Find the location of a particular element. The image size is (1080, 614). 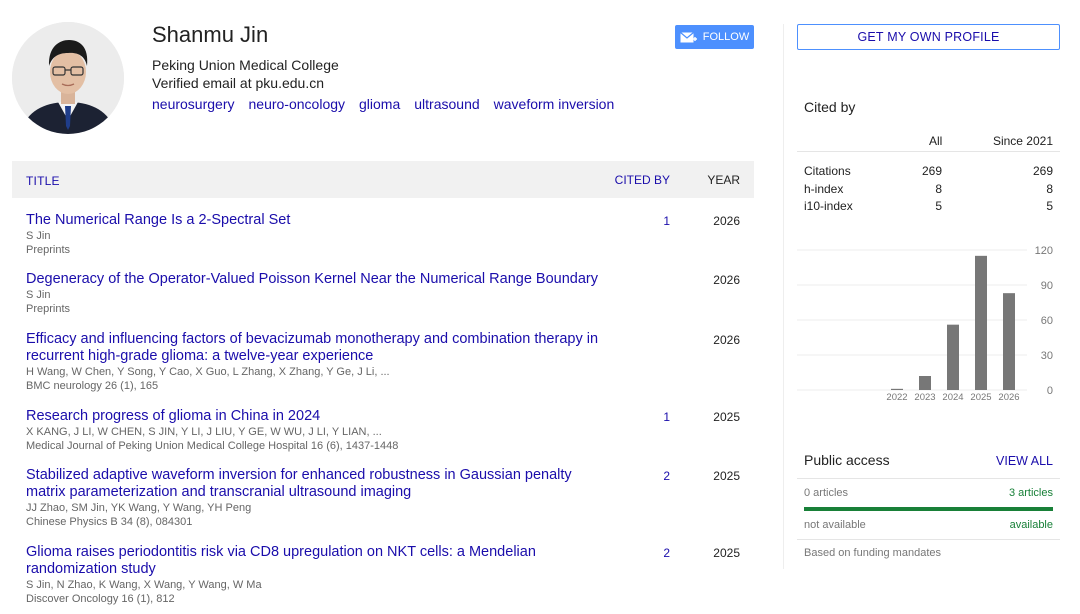

chart-bar-2023 is located at coordinates (925, 383).